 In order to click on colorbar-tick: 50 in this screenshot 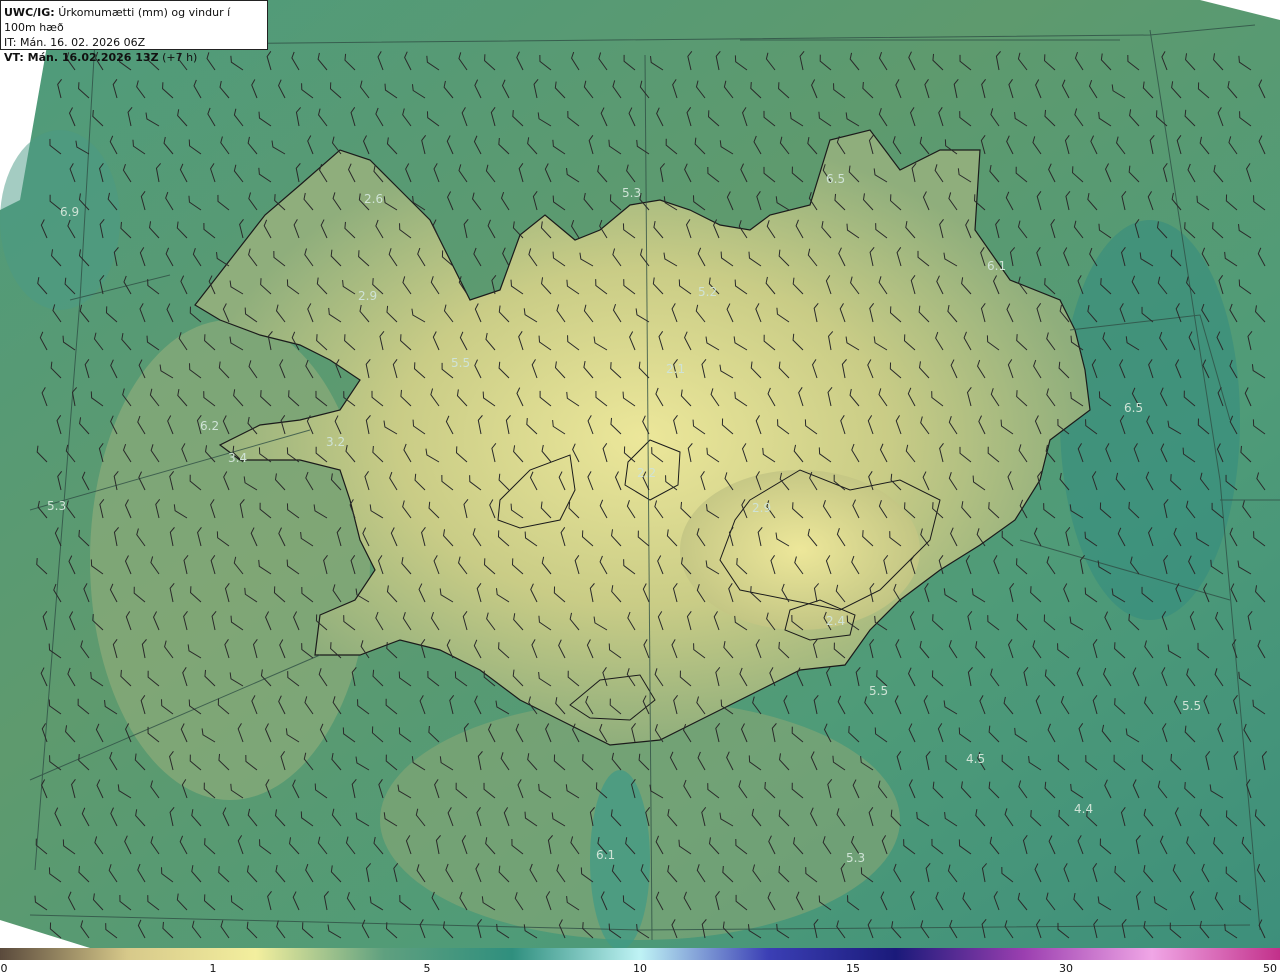, I will do `click(1270, 968)`.